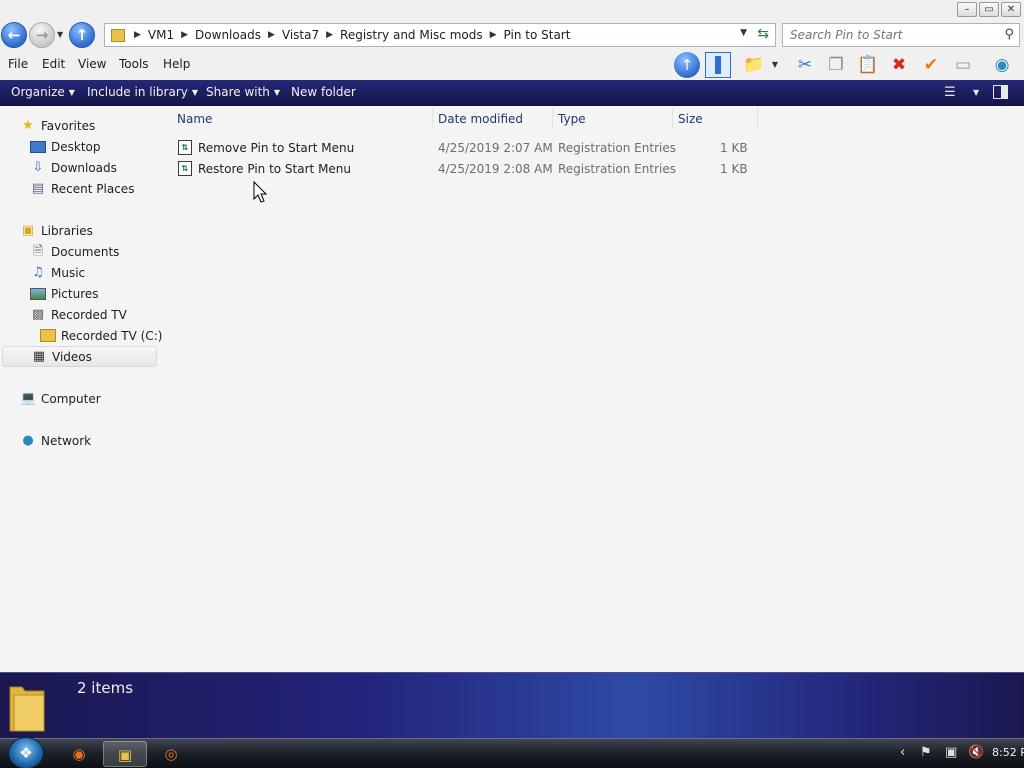  I want to click on breadcrumb-vm1: VM1, so click(161, 35).